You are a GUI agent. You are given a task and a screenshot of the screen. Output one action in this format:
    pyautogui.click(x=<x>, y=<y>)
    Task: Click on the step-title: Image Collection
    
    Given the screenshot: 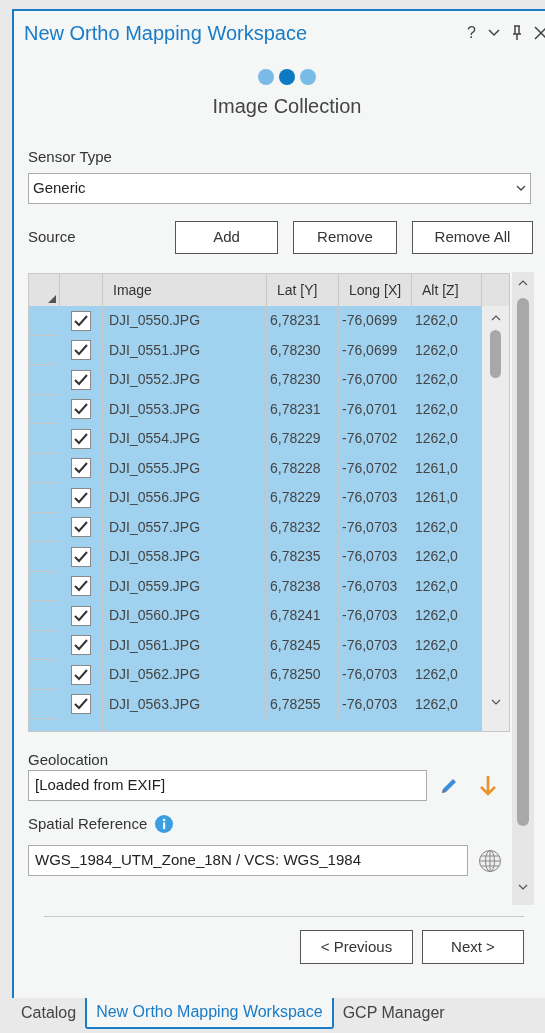 What is the action you would take?
    pyautogui.click(x=287, y=106)
    